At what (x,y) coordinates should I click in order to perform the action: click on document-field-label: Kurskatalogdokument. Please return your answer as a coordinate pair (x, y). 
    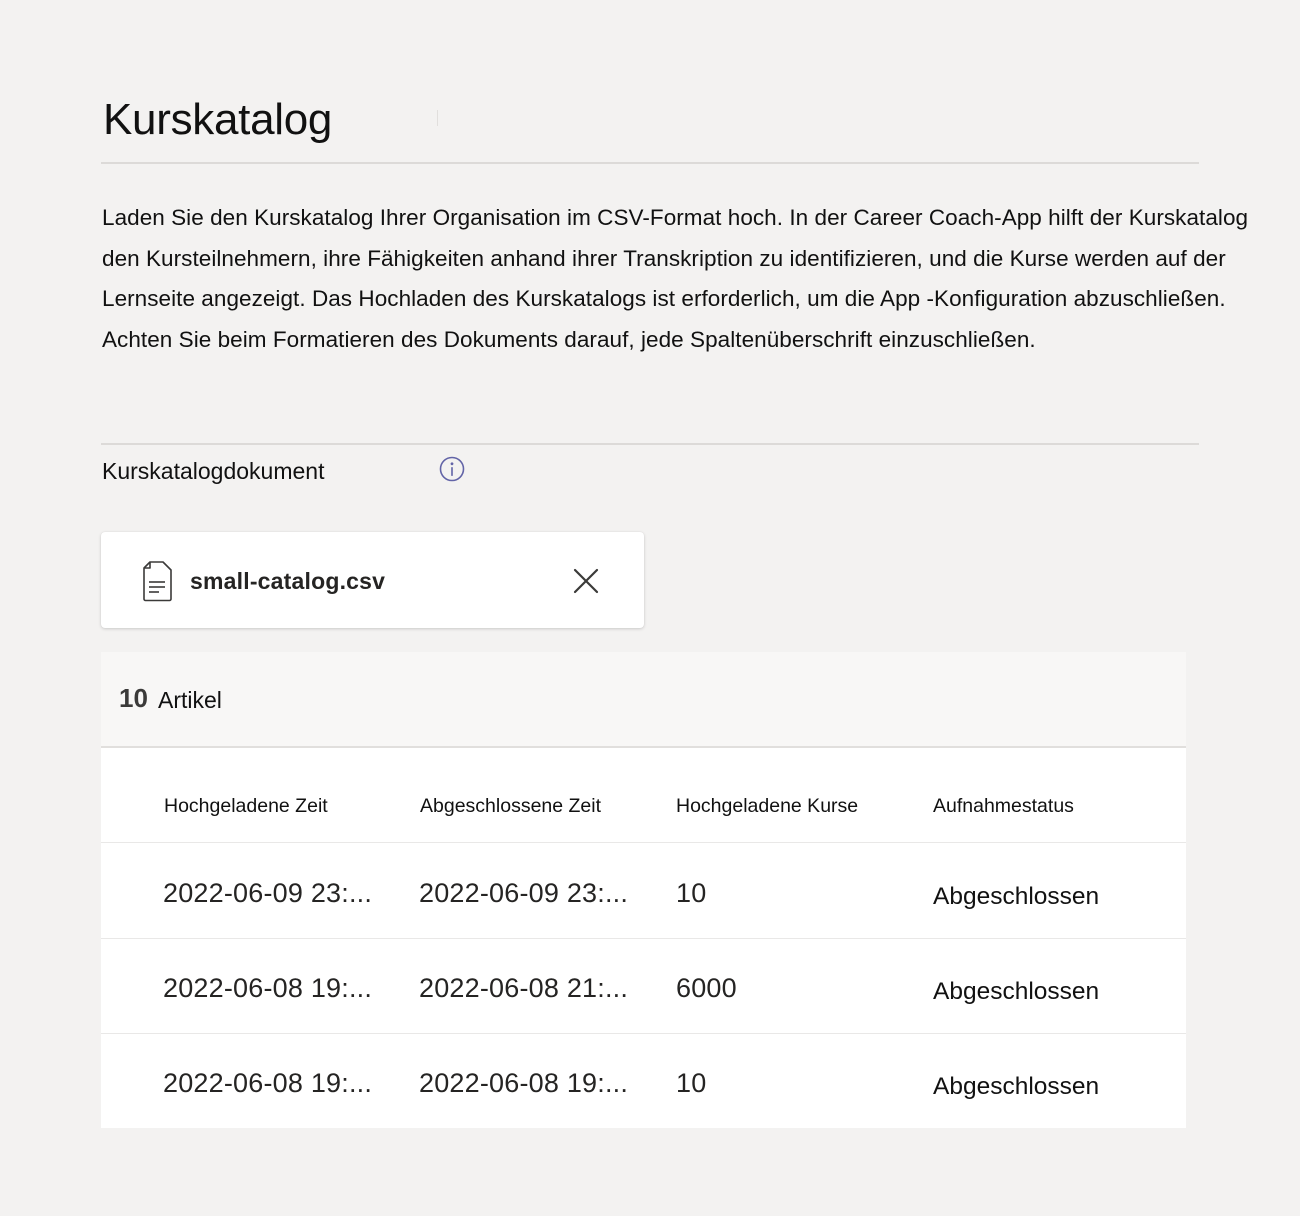
    Looking at the image, I should click on (213, 471).